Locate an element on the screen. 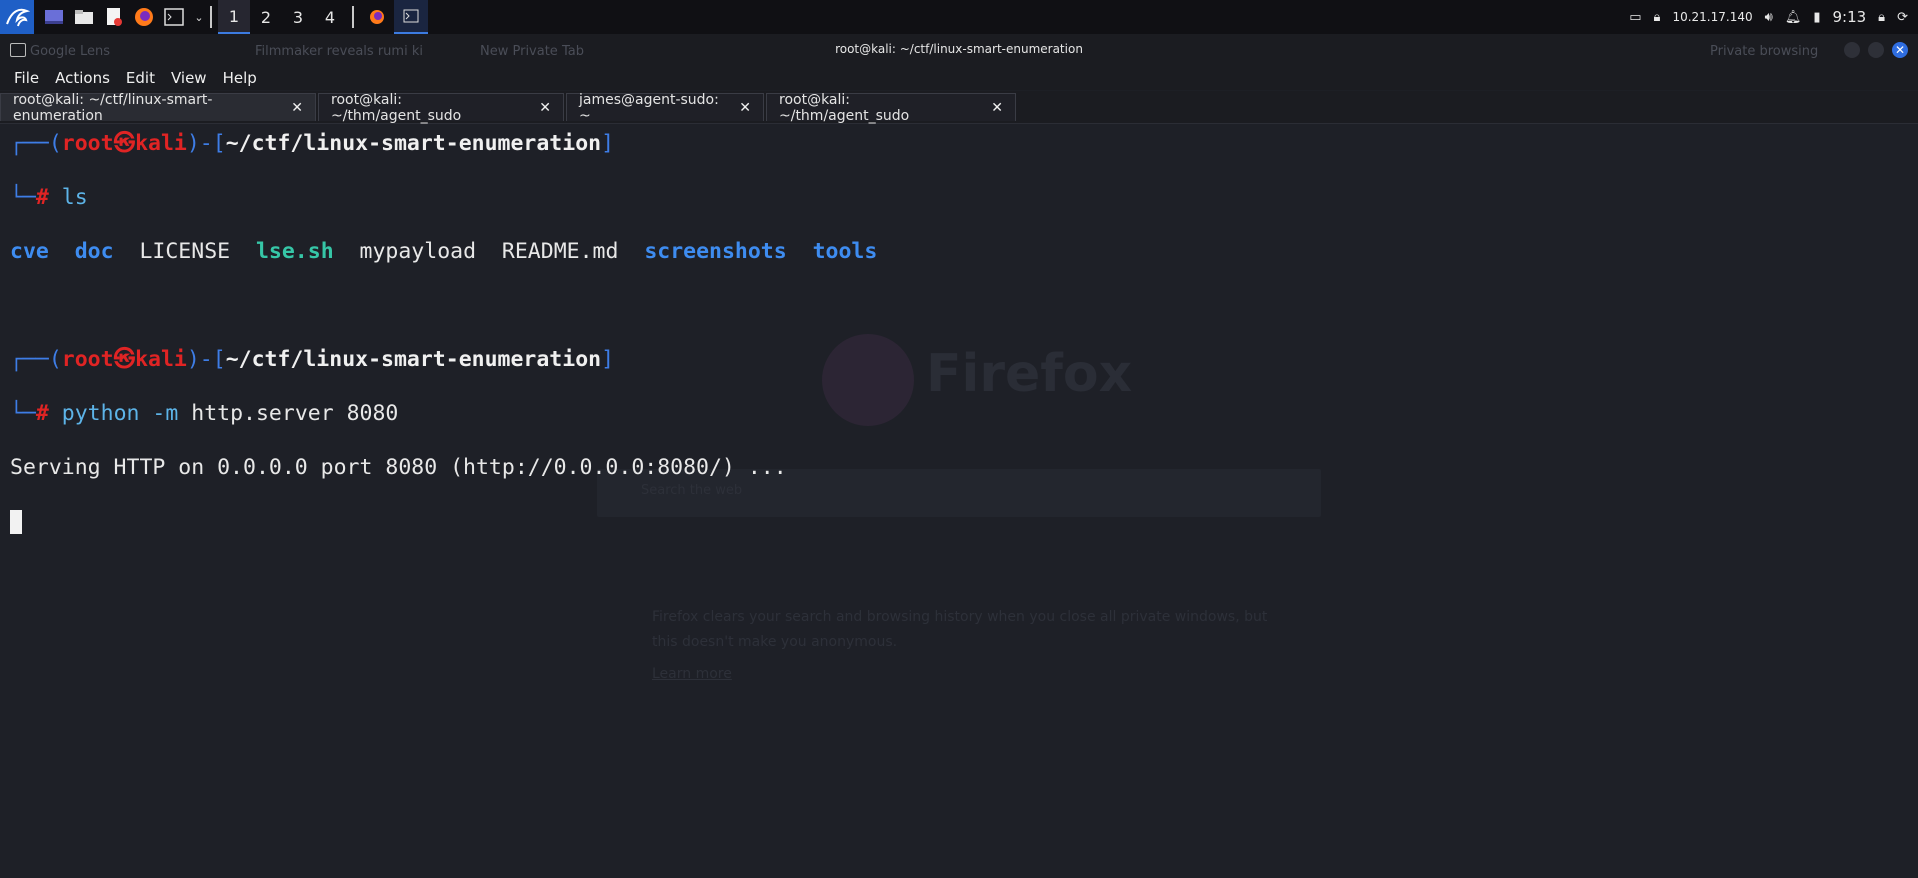  bell-icon: 🔔︎ is located at coordinates (1793, 17).